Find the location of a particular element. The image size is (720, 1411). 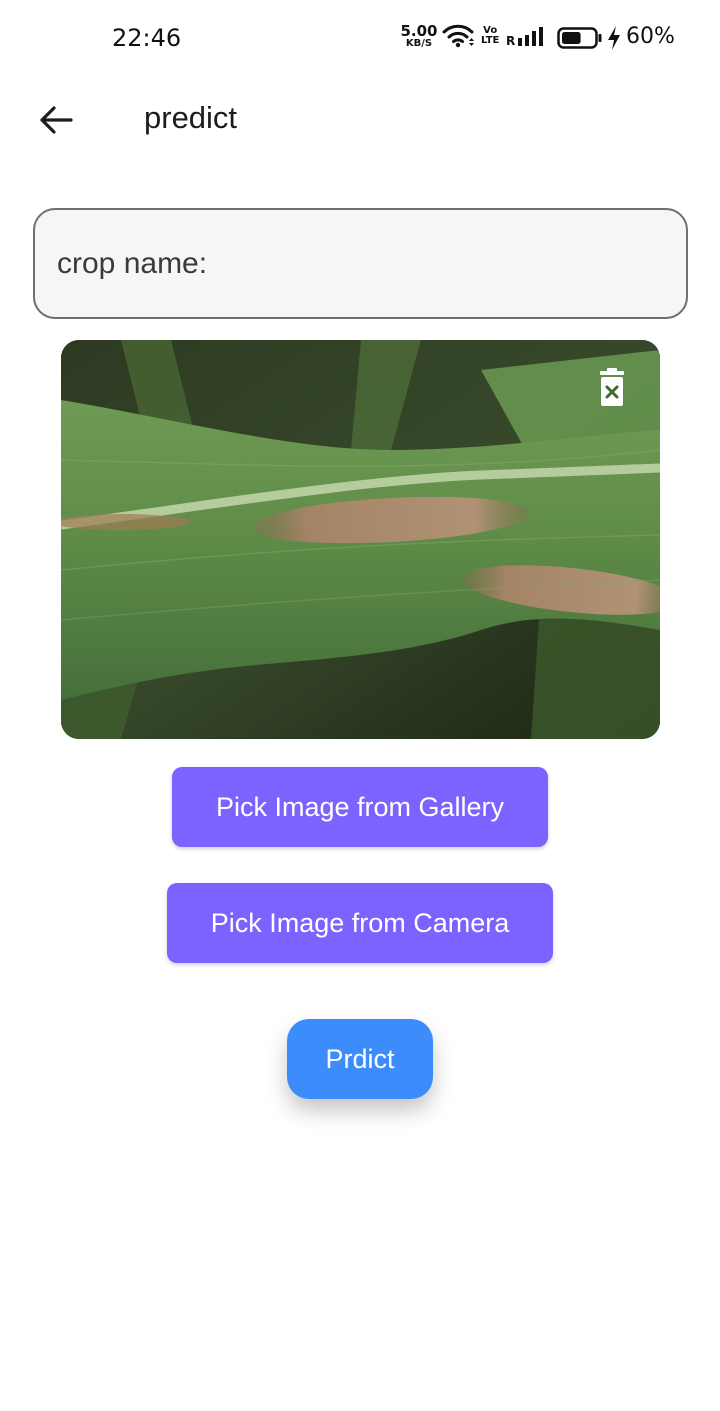

crop-name-input is located at coordinates (371, 263).